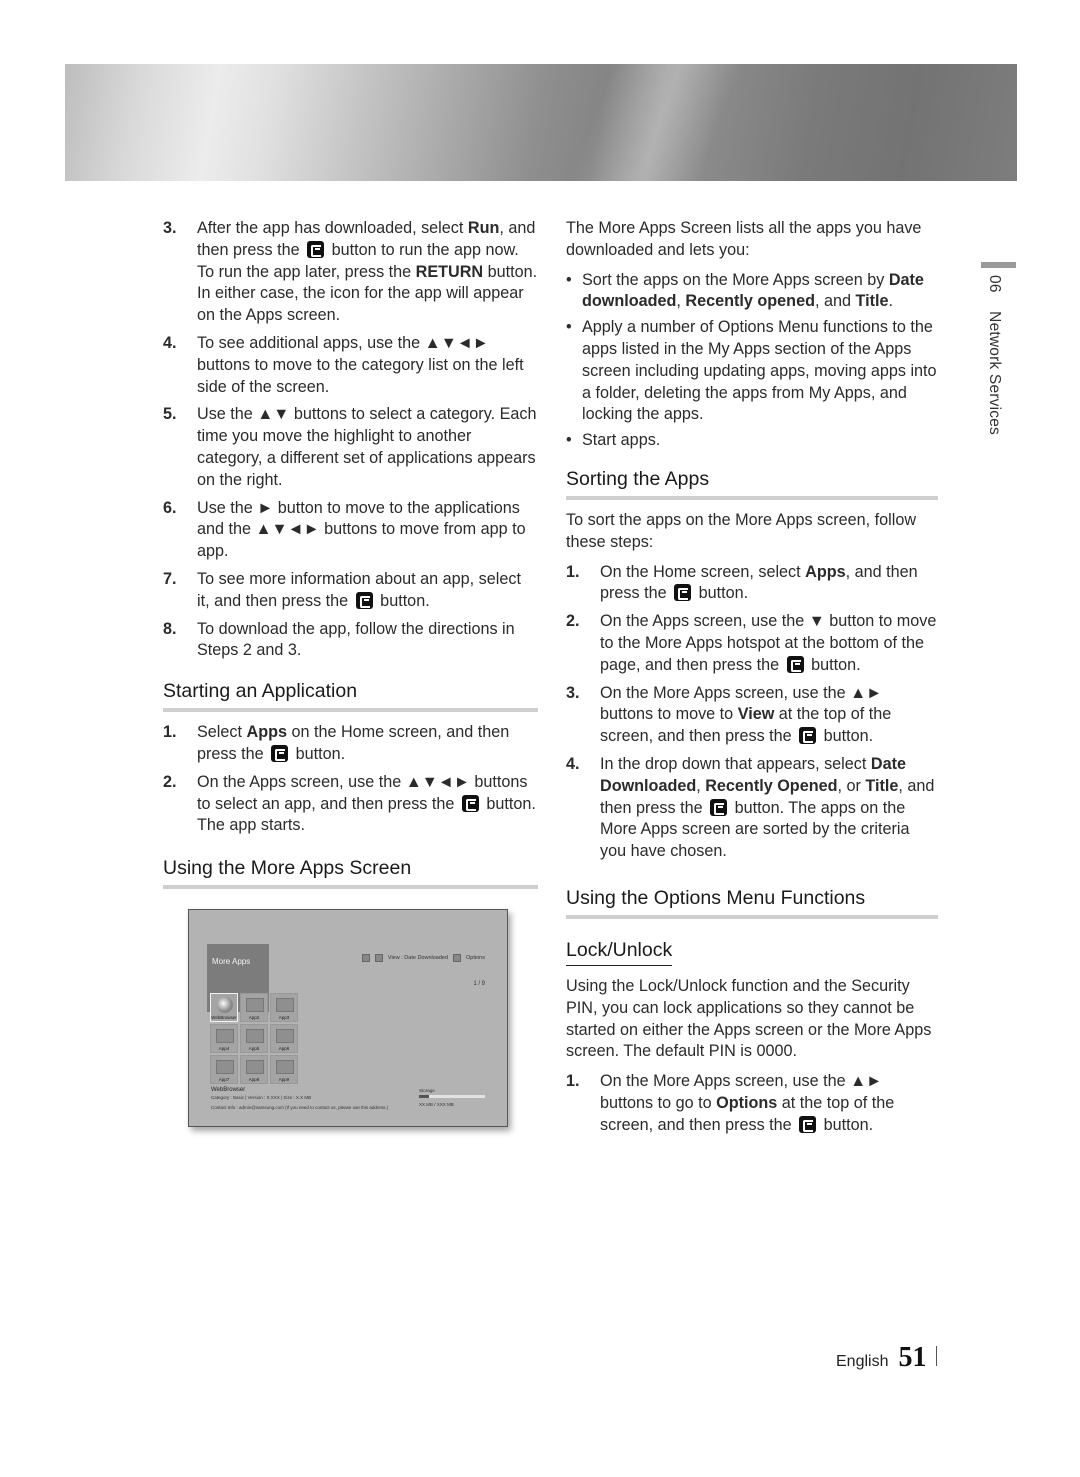 The width and height of the screenshot is (1080, 1477). What do you see at coordinates (254, 1048) in the screenshot?
I see `app-label: App5` at bounding box center [254, 1048].